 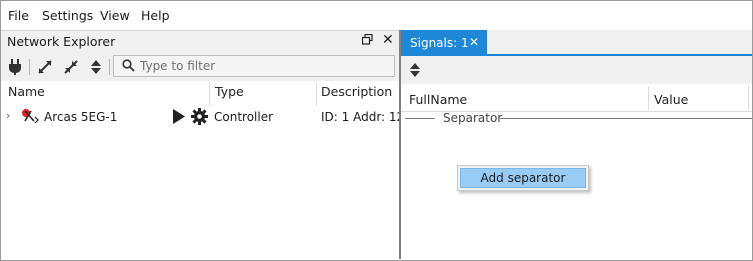 What do you see at coordinates (61, 41) in the screenshot?
I see `network-explorer-title: Network Explorer` at bounding box center [61, 41].